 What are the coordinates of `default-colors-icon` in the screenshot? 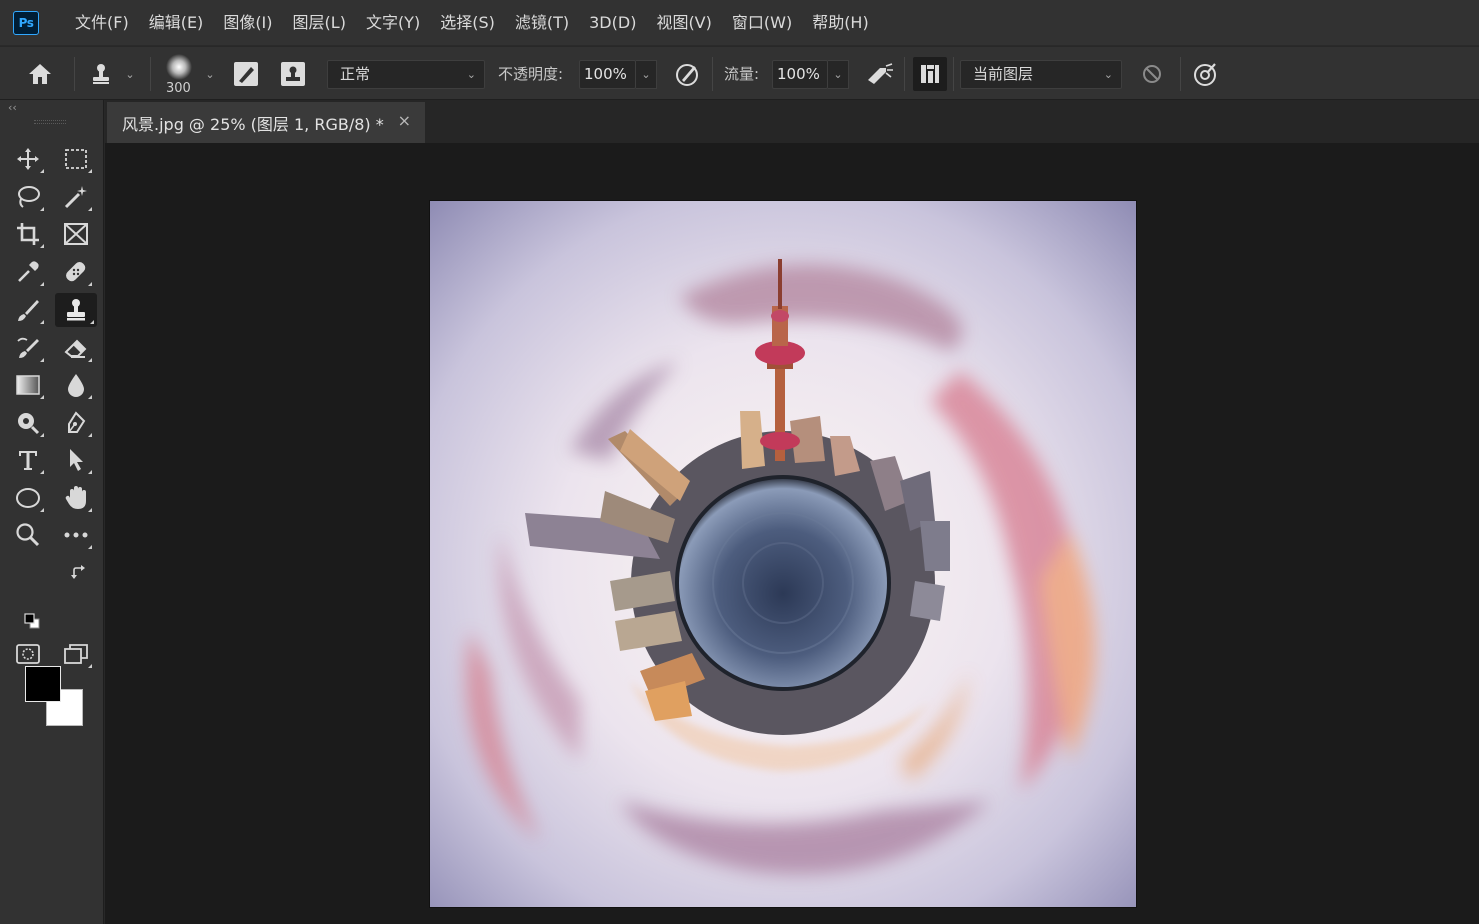 It's located at (32, 621).